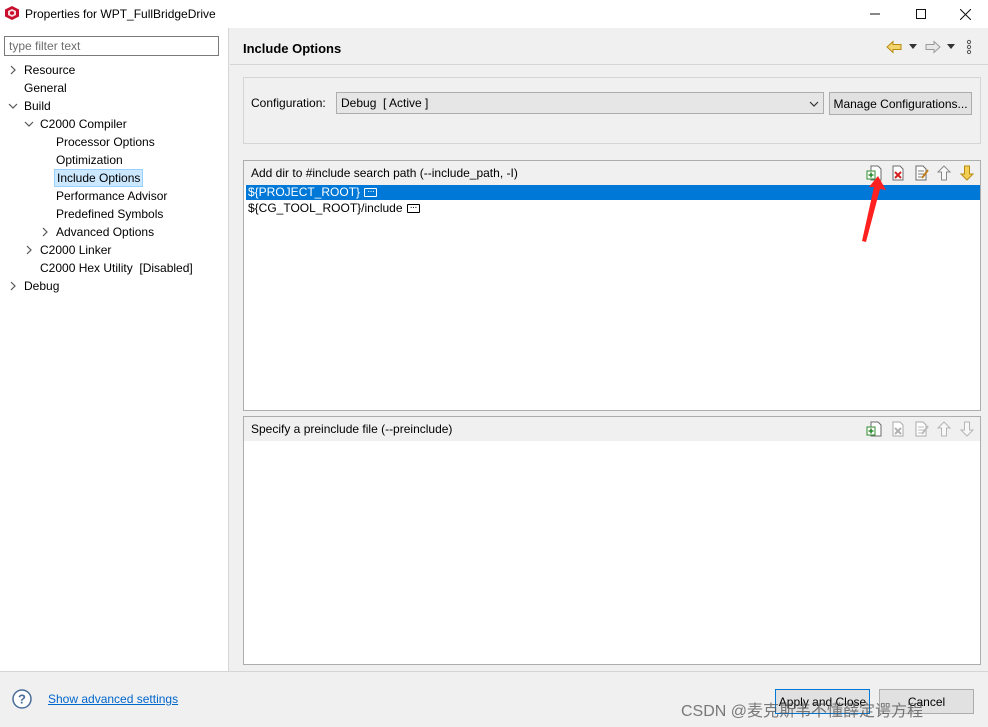  I want to click on header-separator, so click(609, 64).